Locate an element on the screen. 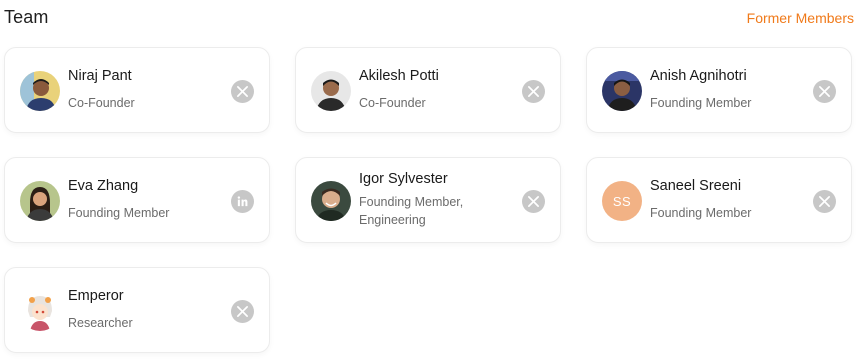 Image resolution: width=860 pixels, height=364 pixels. member-card: Eva Zhang Founding Member is located at coordinates (137, 200).